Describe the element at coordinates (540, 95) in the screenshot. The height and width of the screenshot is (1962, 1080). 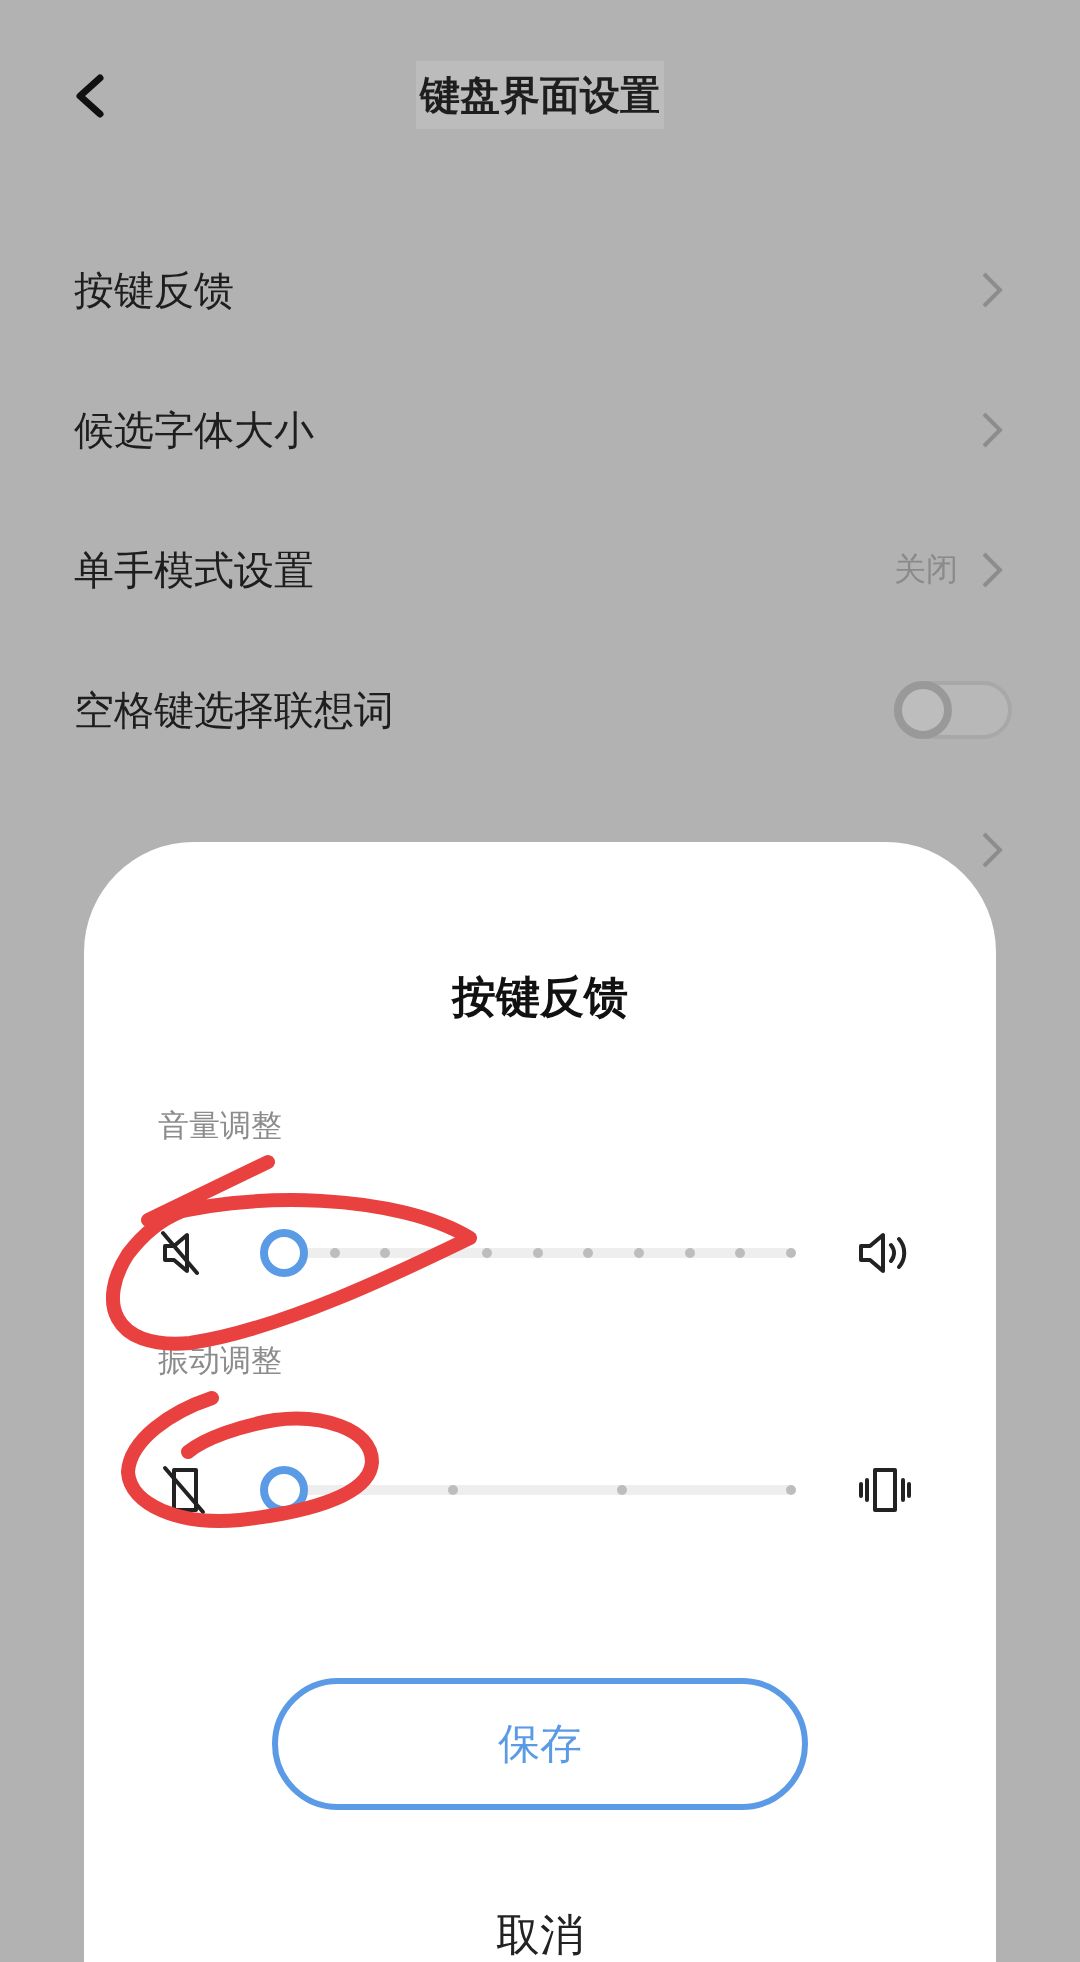
I see `page-title: 键盘界面设置` at that location.